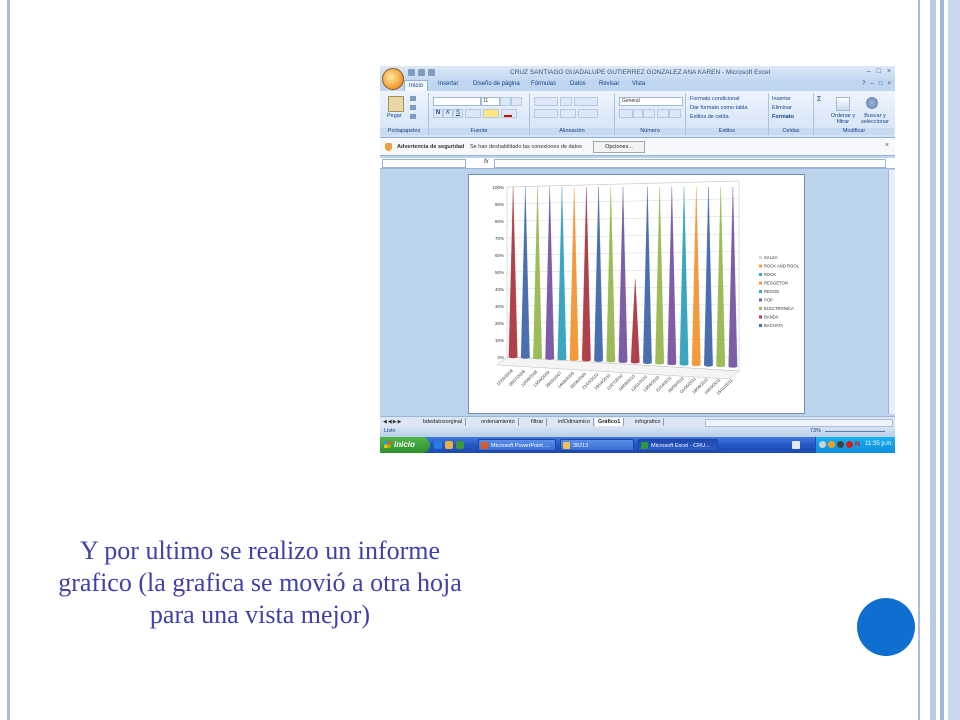  What do you see at coordinates (448, 84) in the screenshot?
I see `tab-insertar: Insertar` at bounding box center [448, 84].